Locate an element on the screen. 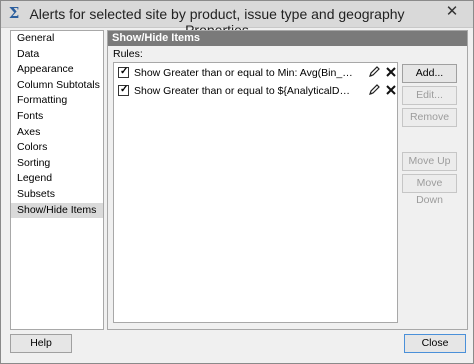  nav-item-sorting: Sorting is located at coordinates (57, 164).